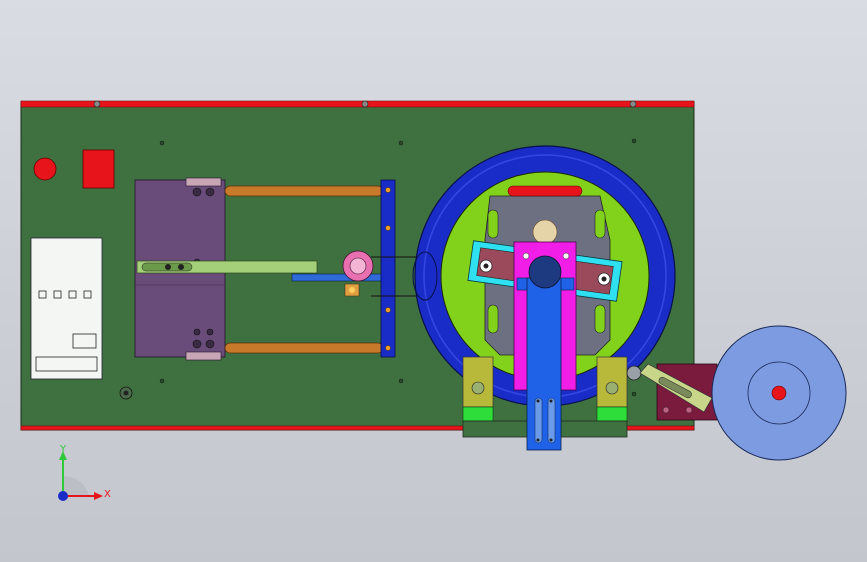 The image size is (867, 562). Describe the element at coordinates (612, 389) in the screenshot. I see `support-right` at that location.